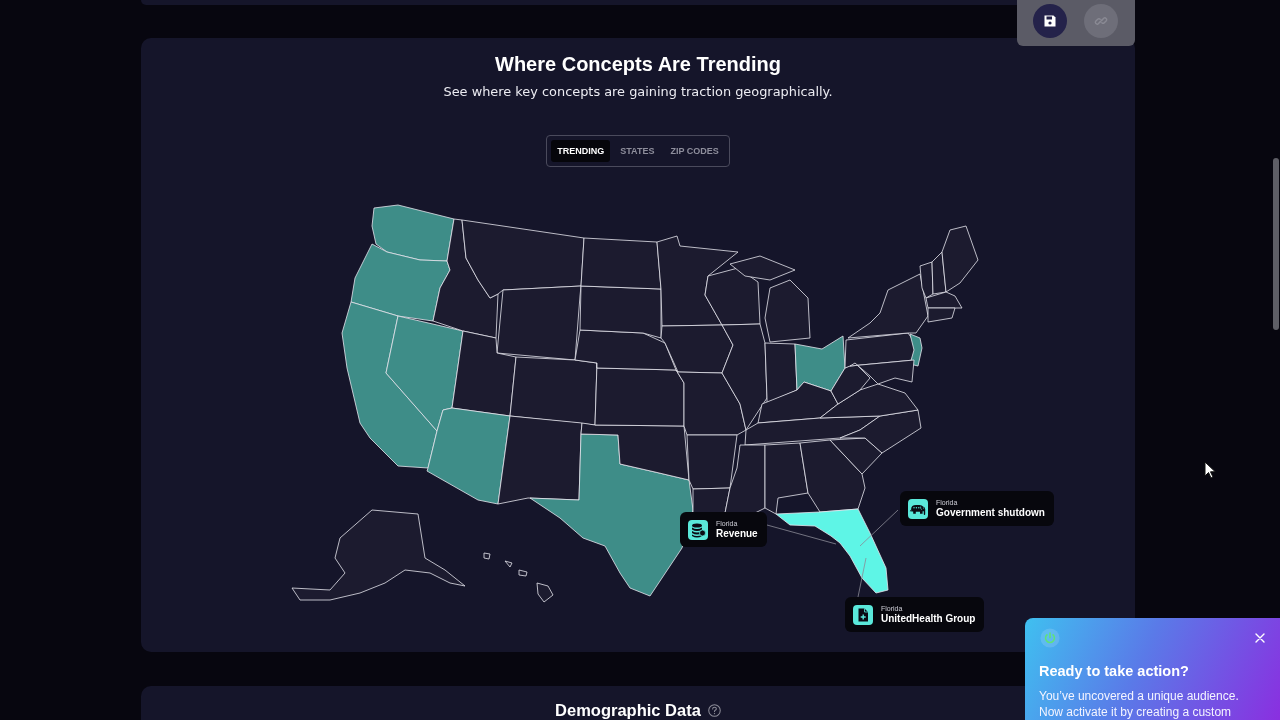 This screenshot has width=1280, height=720. Describe the element at coordinates (1114, 671) in the screenshot. I see `popup-title: Ready to take action?` at that location.